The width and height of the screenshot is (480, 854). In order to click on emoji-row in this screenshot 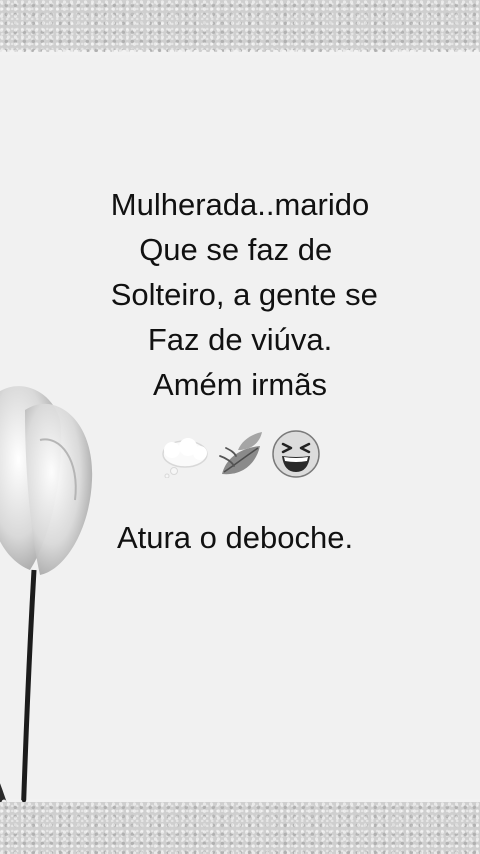, I will do `click(240, 455)`.